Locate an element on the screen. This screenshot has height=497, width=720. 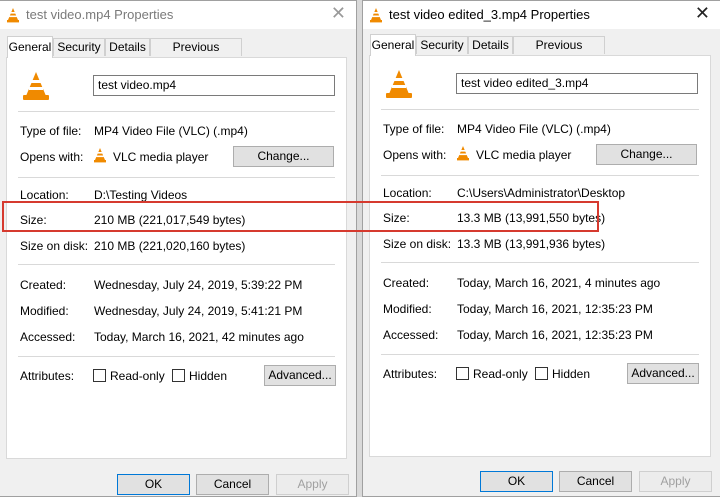
created-value: Today, March 16, 2021, 4 minutes ago is located at coordinates (559, 283).